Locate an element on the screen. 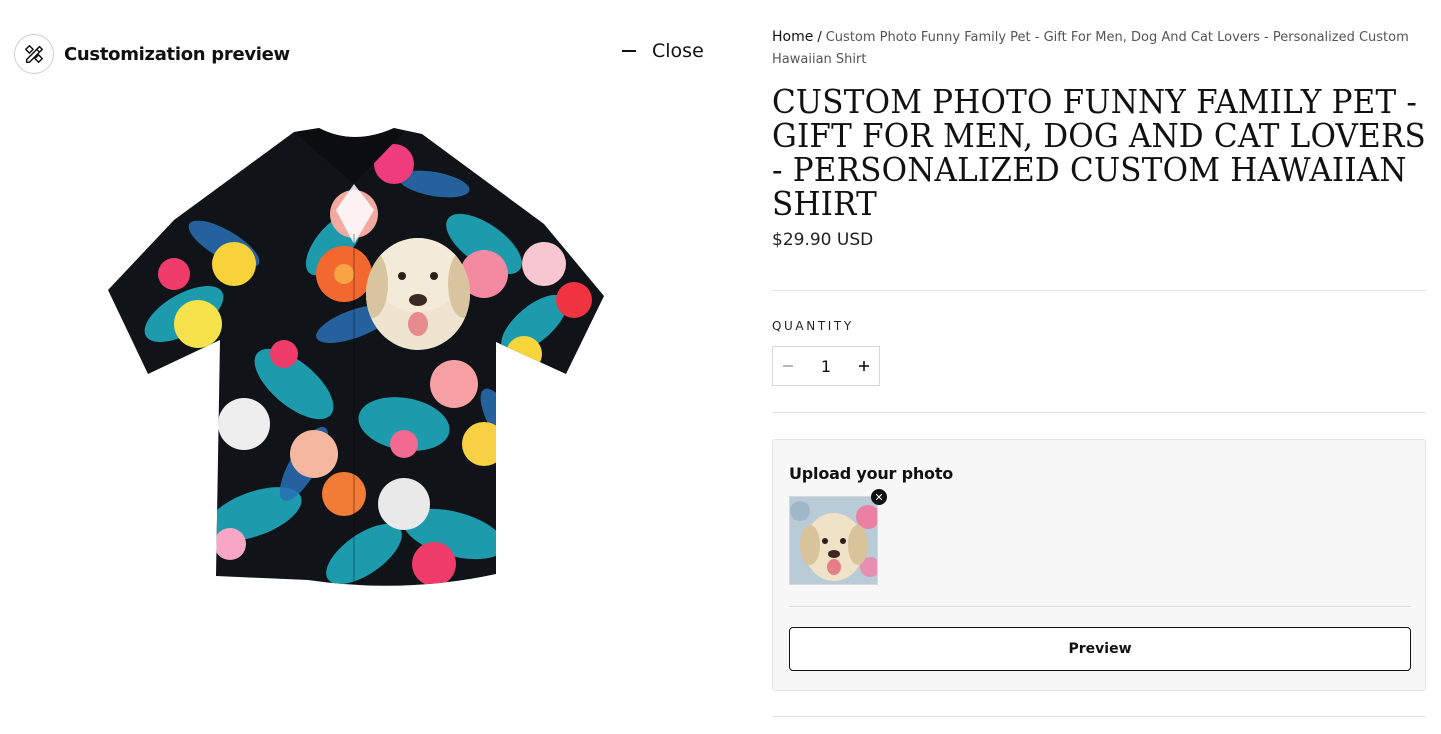  upload-title: Upload your photo is located at coordinates (871, 473).